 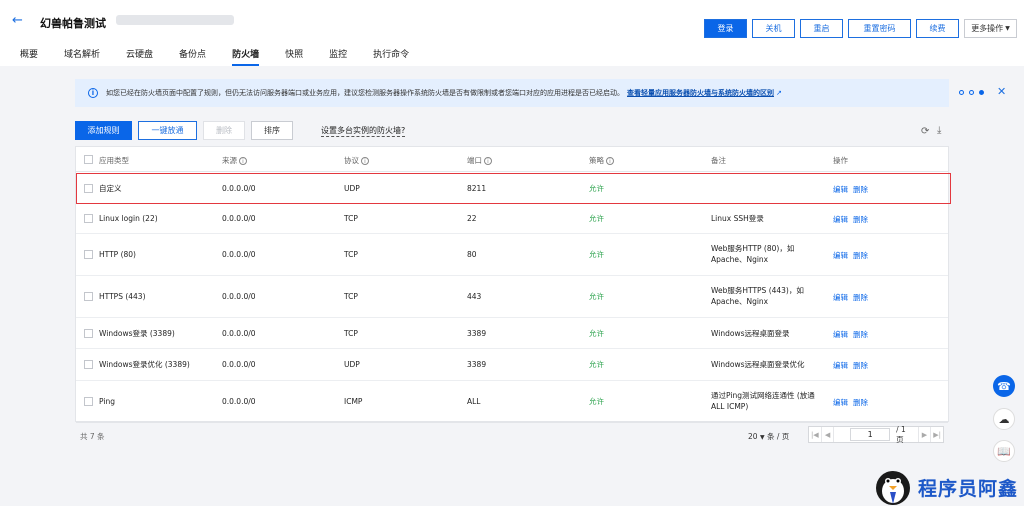 I want to click on tab-overview: 概要, so click(x=29, y=56).